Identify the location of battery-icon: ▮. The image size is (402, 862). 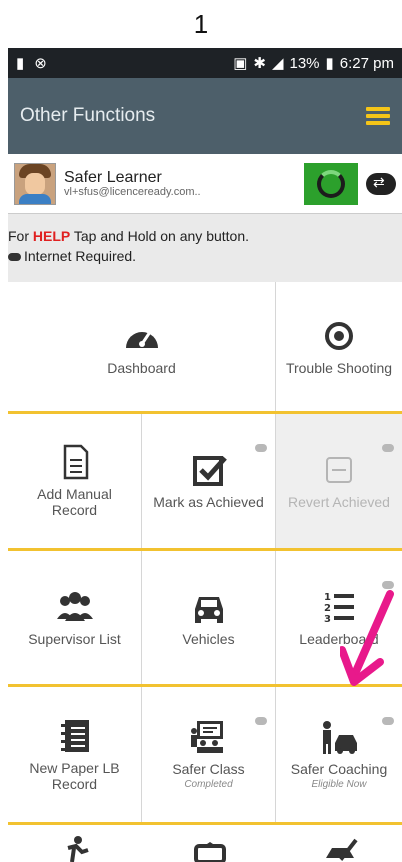
(329, 63).